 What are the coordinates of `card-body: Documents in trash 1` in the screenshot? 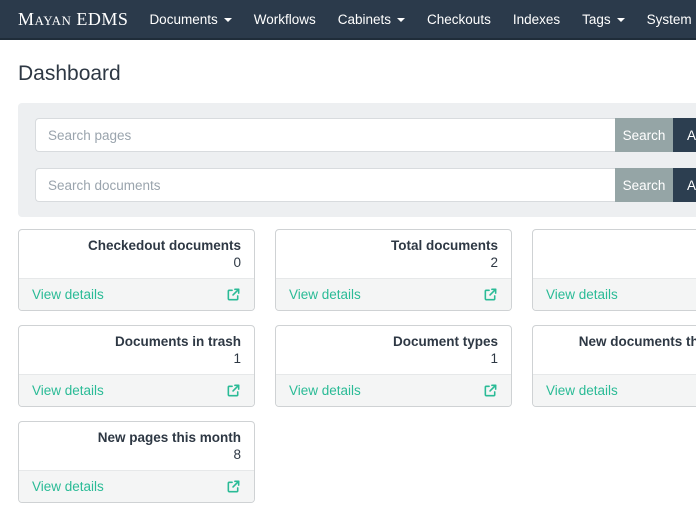 It's located at (136, 350).